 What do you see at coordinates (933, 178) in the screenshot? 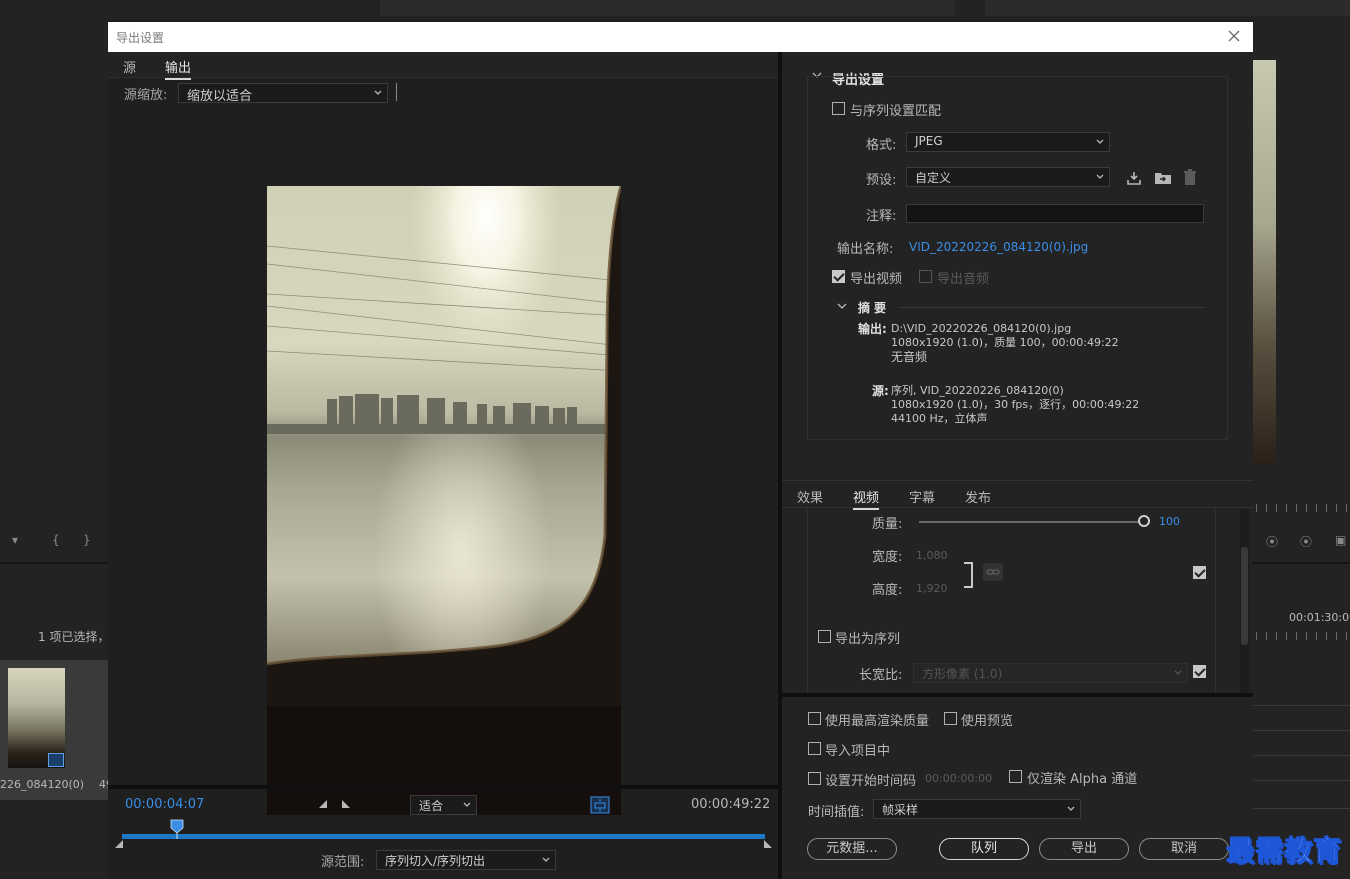
I see `preset-value: 自定义` at bounding box center [933, 178].